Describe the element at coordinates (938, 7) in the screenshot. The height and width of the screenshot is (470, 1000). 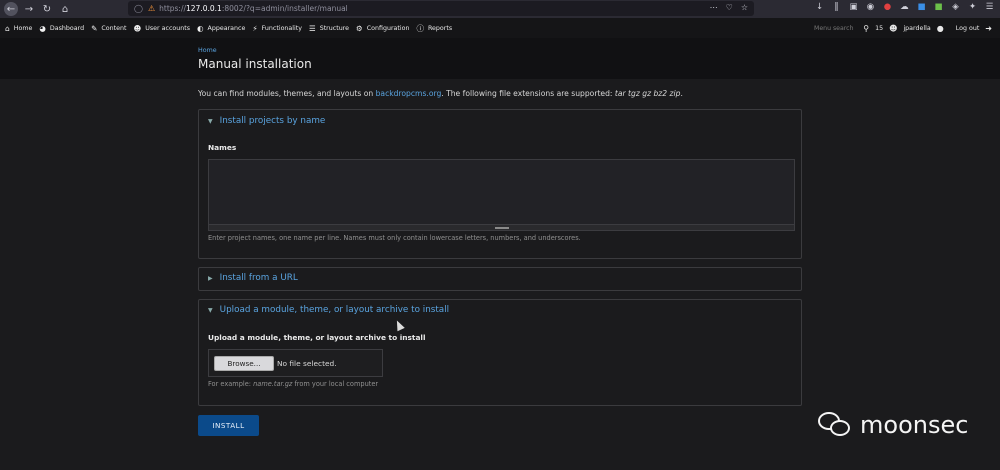
I see `extension-green-icon: ■` at that location.